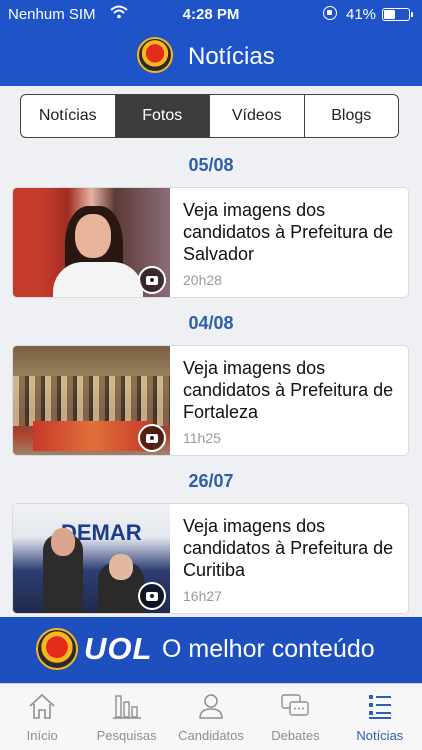  Describe the element at coordinates (202, 280) in the screenshot. I see `news-time: 20h28` at that location.